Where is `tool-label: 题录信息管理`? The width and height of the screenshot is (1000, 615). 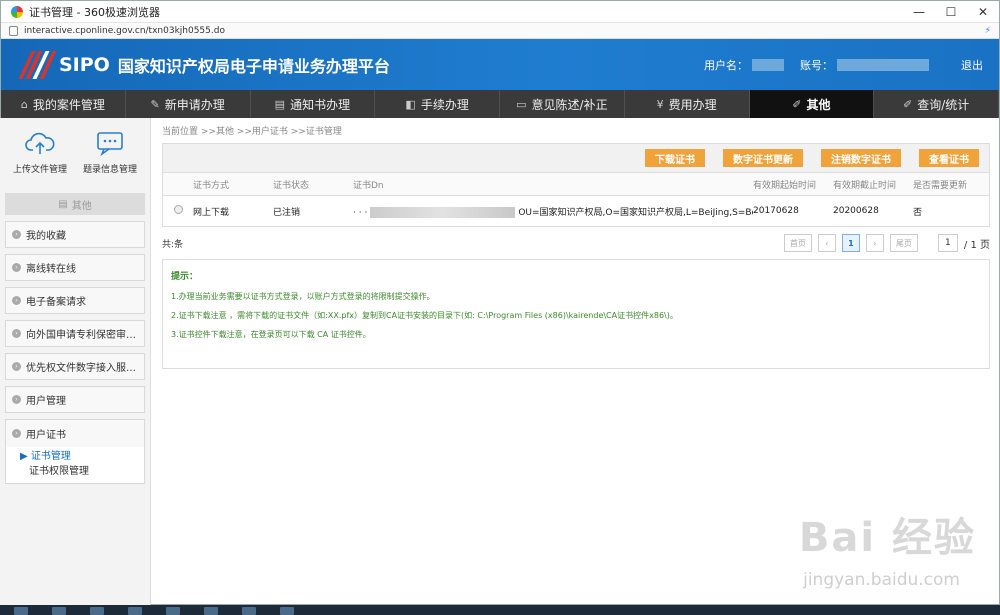
tool-label: 题录信息管理 is located at coordinates (109, 170).